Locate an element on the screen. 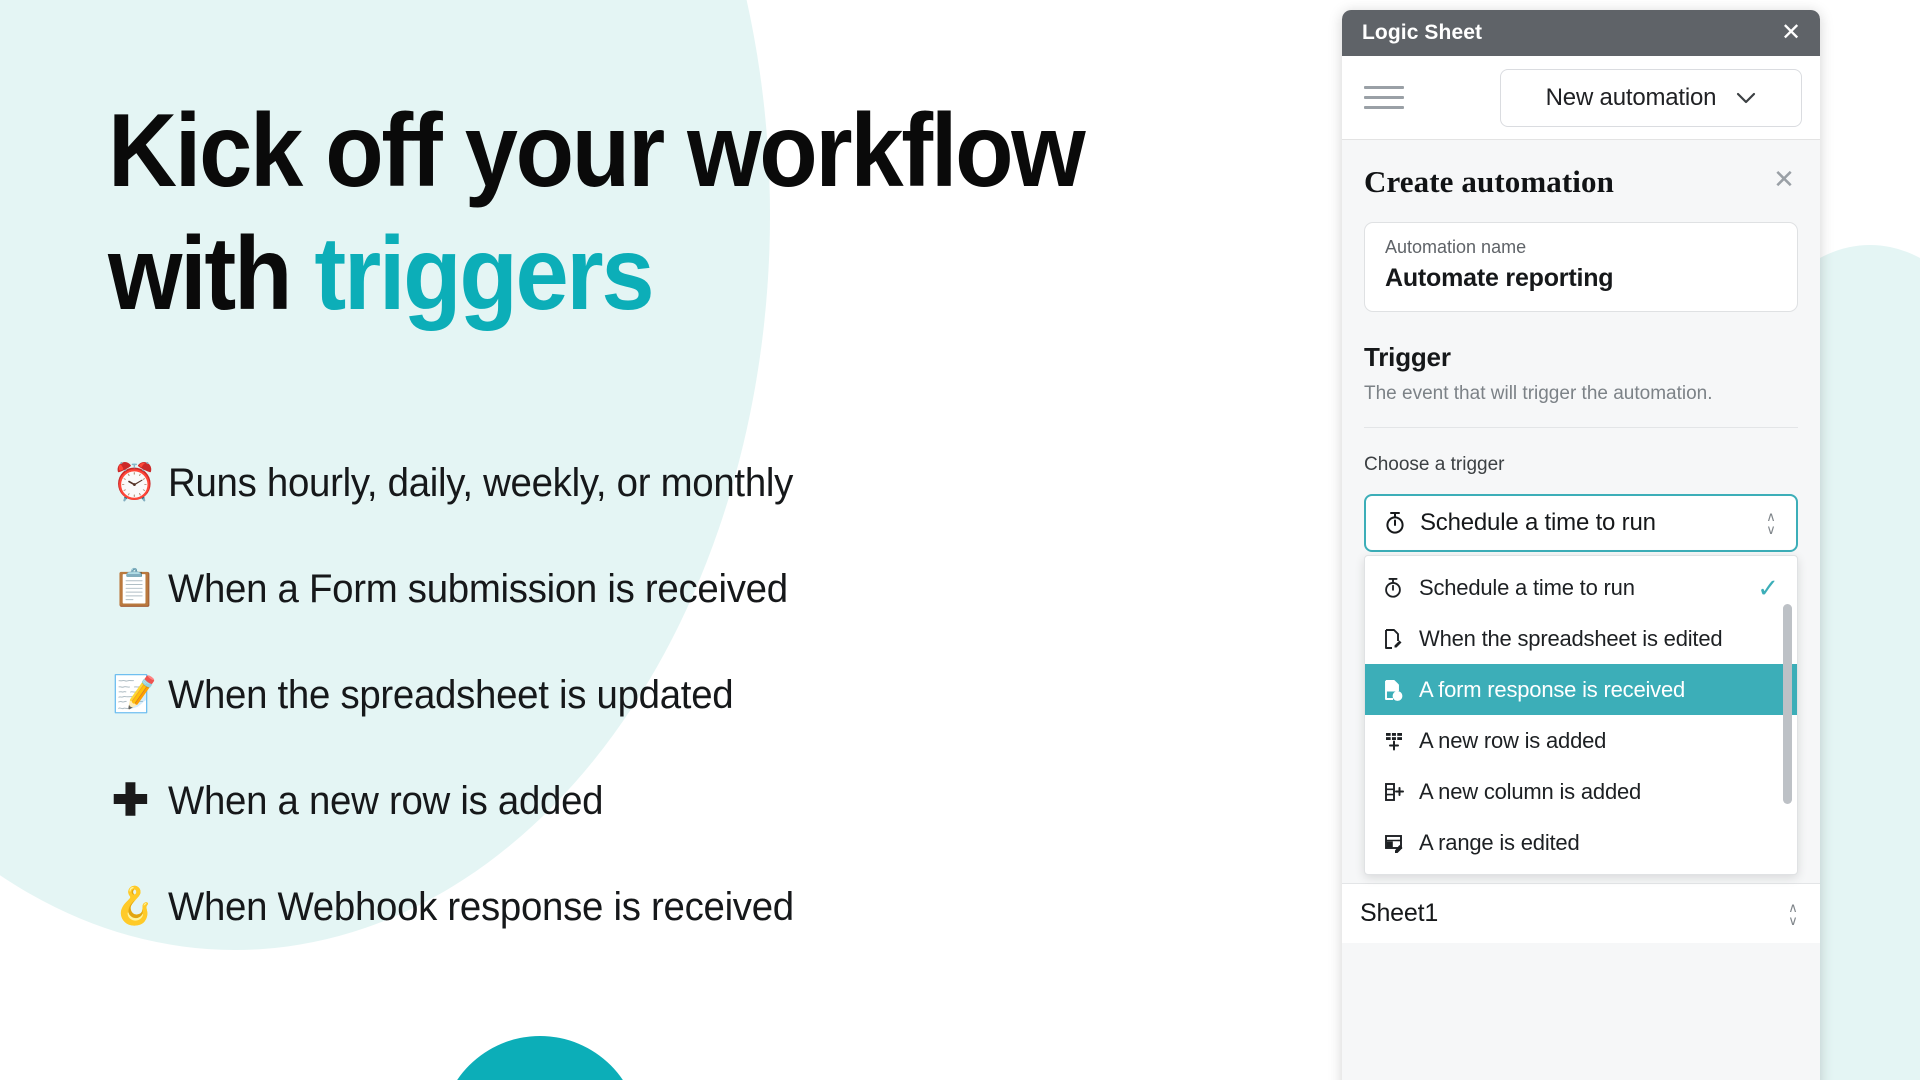 The image size is (1920, 1080). list-item: 📋 When a Form submission is received is located at coordinates (672, 589).